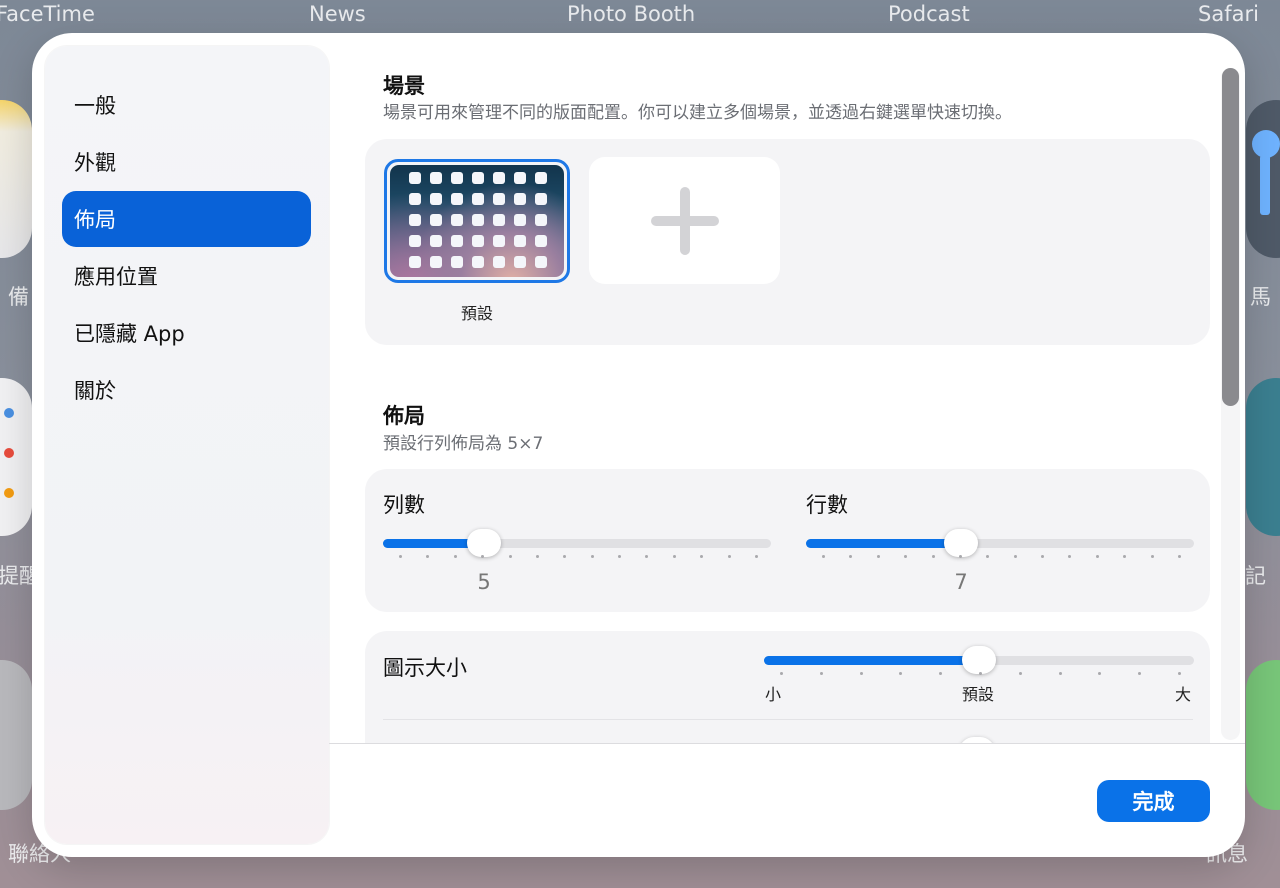 This screenshot has width=1280, height=888. What do you see at coordinates (425, 668) in the screenshot?
I see `icon-size-label: 圖示大小` at bounding box center [425, 668].